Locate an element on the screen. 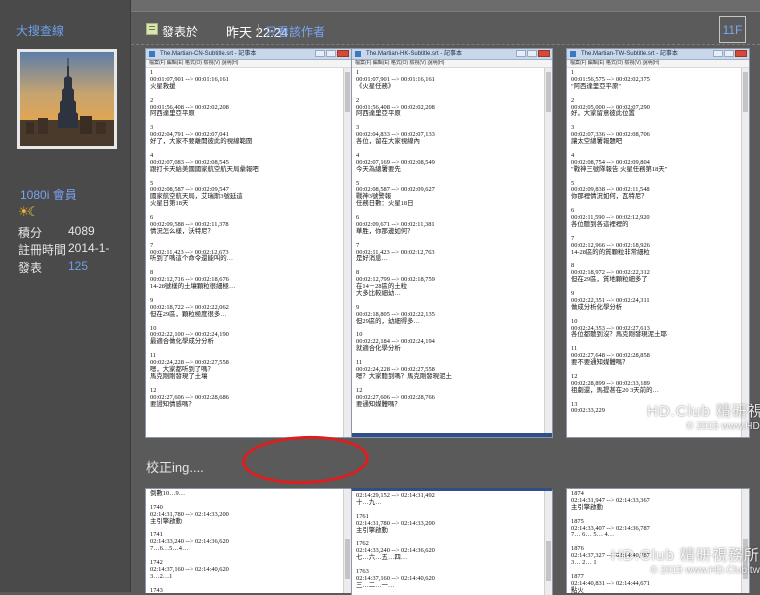 The width and height of the screenshot is (760, 595). notepad-title: The.Martian-CN-Subtitle.srt - 記事本 is located at coordinates (208, 54).